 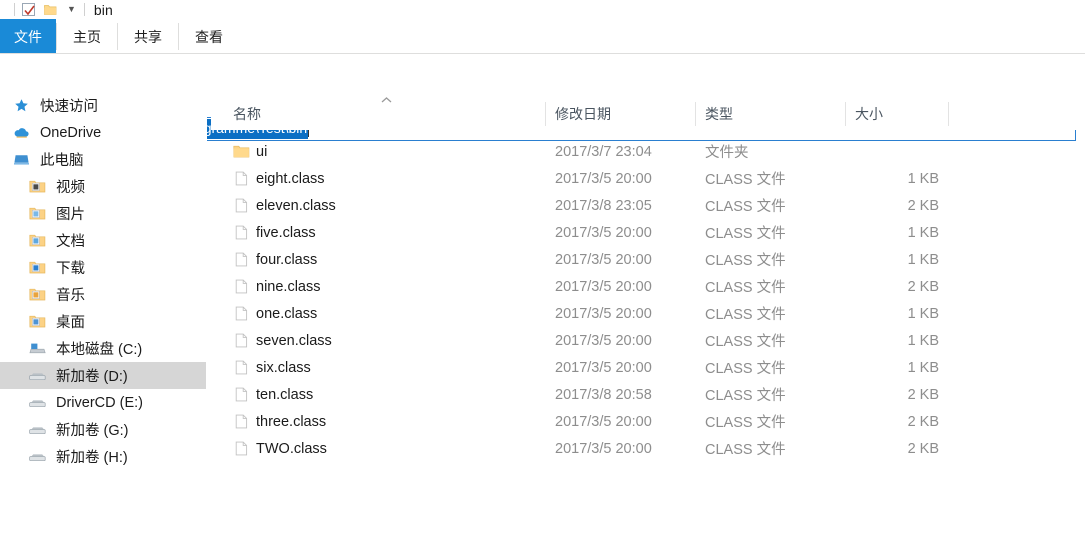 I want to click on table-row: one.class 2017/3/5 20:00 CLASS 文件 1 KB, so click(x=648, y=313).